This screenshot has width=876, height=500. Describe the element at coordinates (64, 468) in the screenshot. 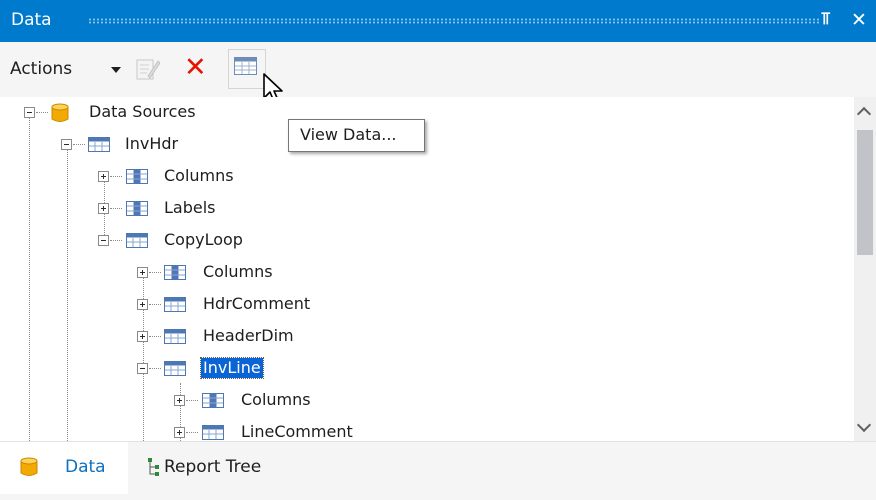

I see `tab-data: Data` at that location.